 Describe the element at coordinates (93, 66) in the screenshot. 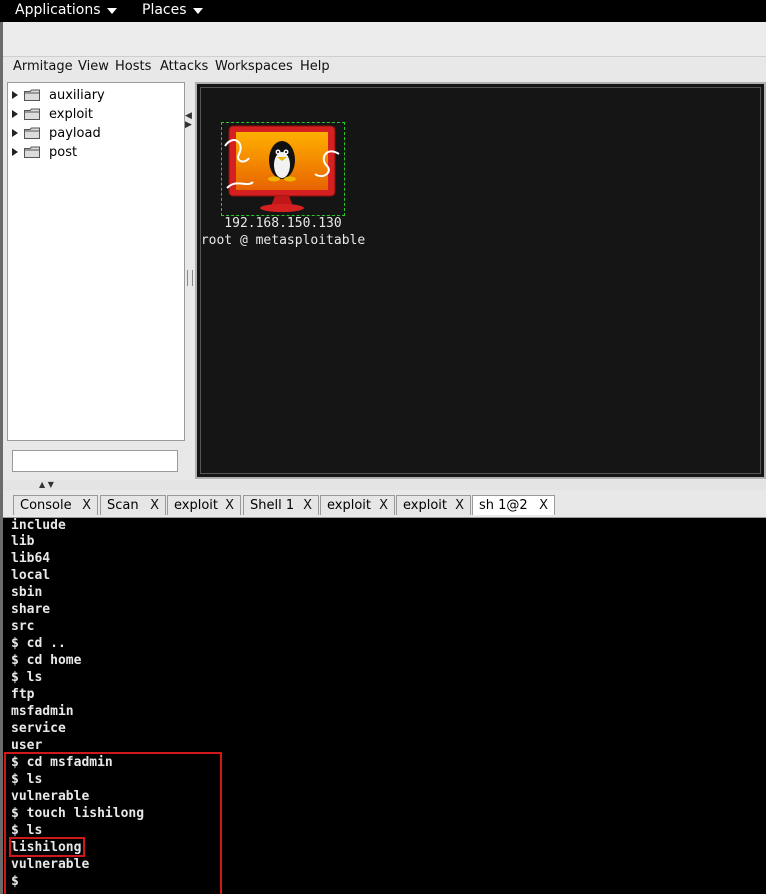

I see `menu-view: View` at that location.